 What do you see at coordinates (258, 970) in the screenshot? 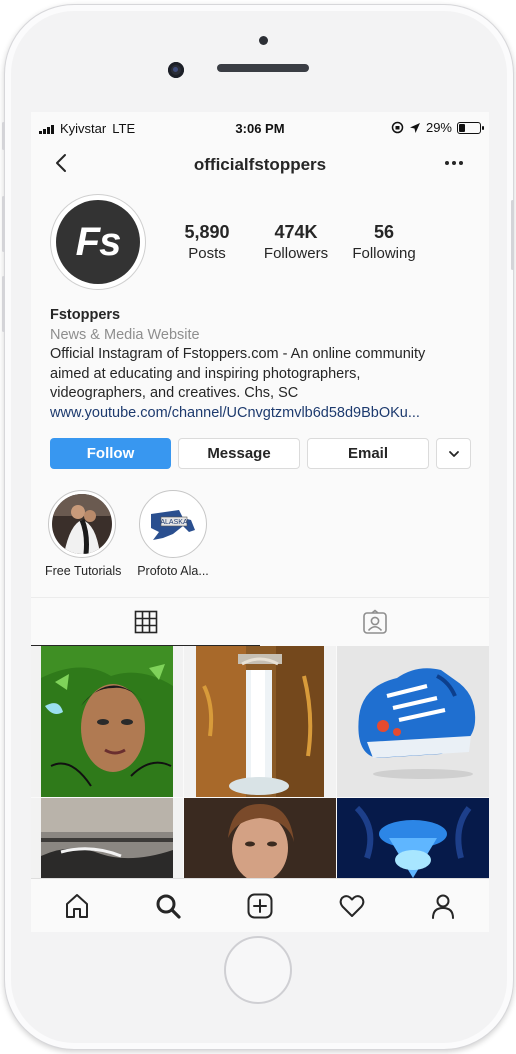
I see `home-button` at bounding box center [258, 970].